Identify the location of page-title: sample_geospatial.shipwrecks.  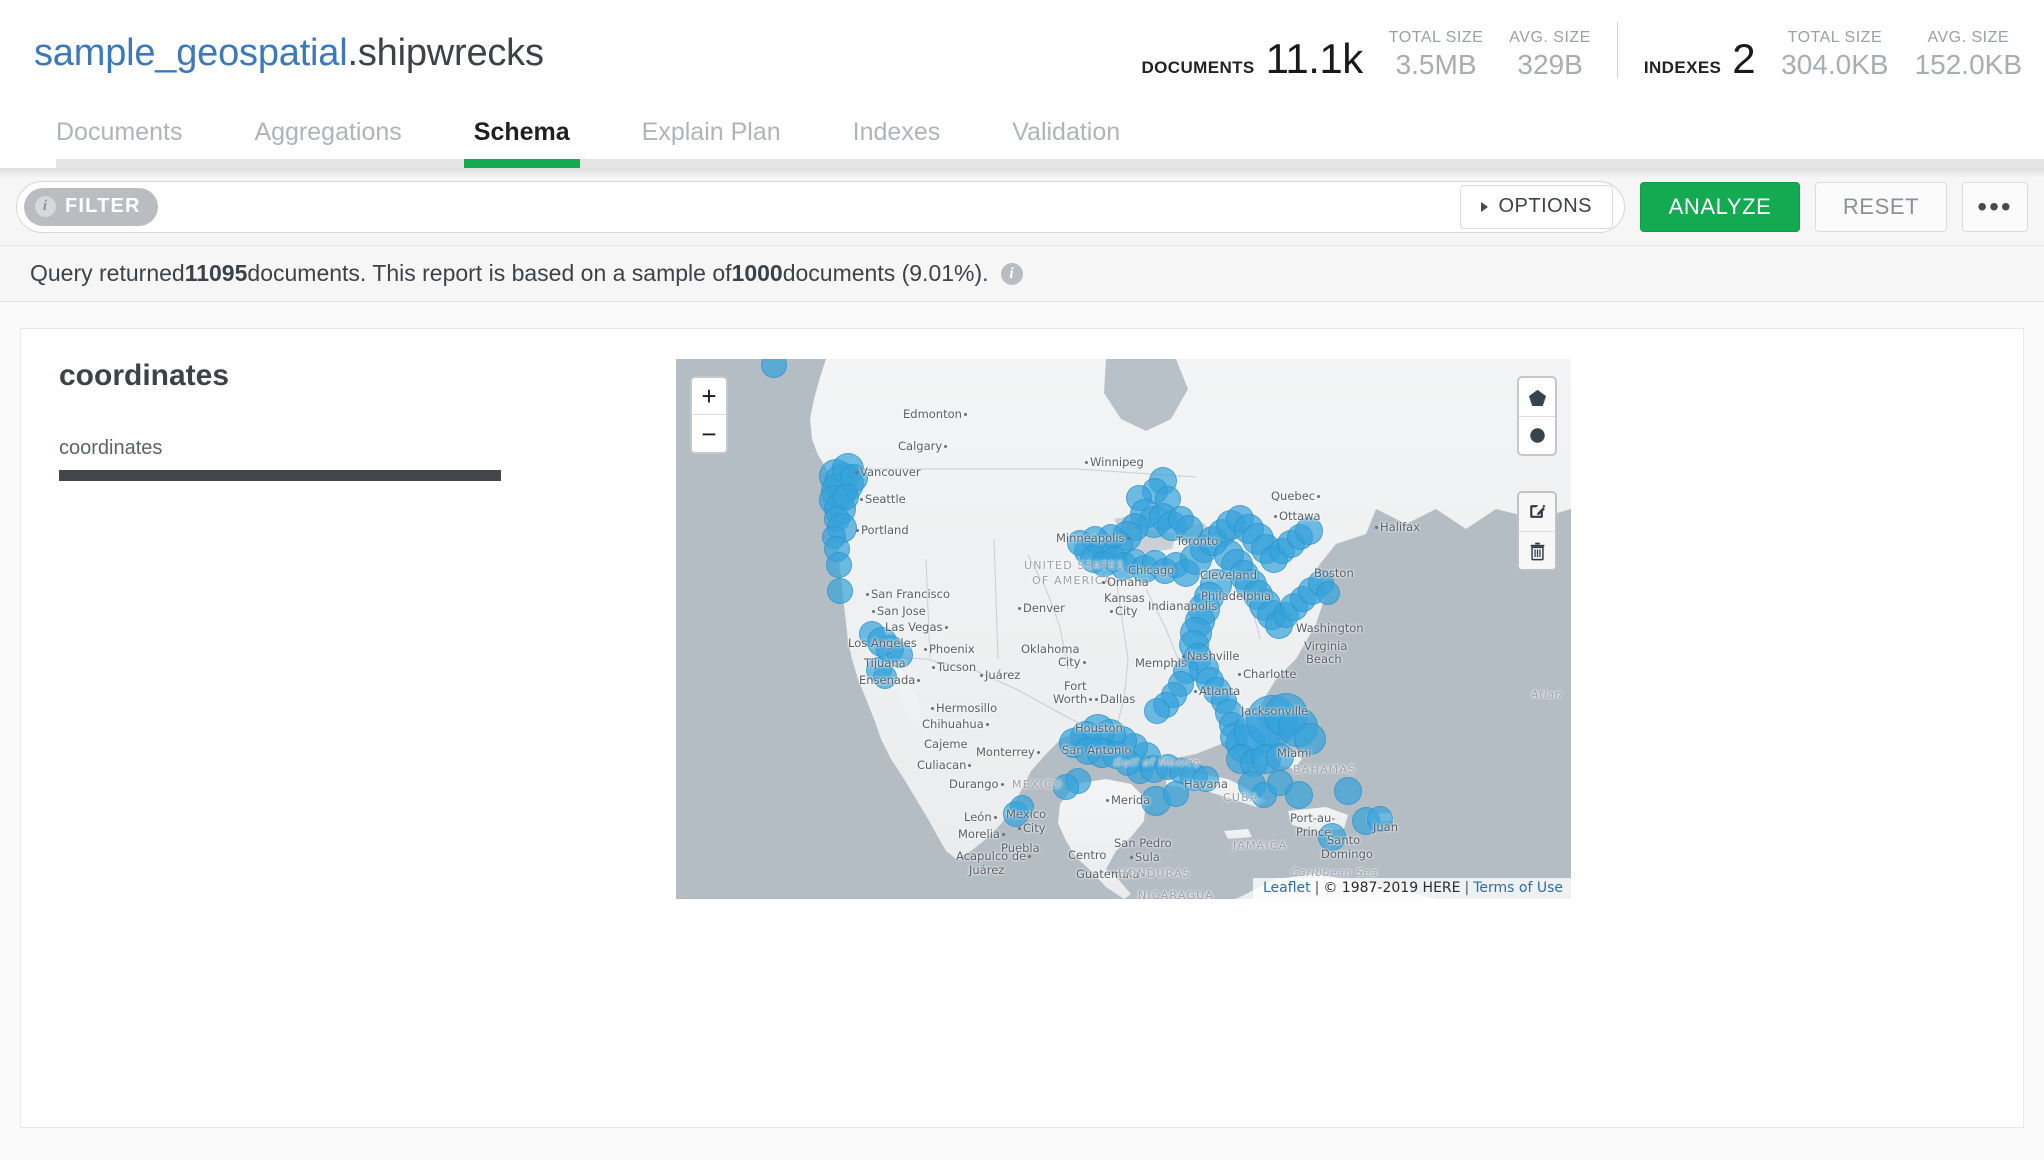
(289, 53).